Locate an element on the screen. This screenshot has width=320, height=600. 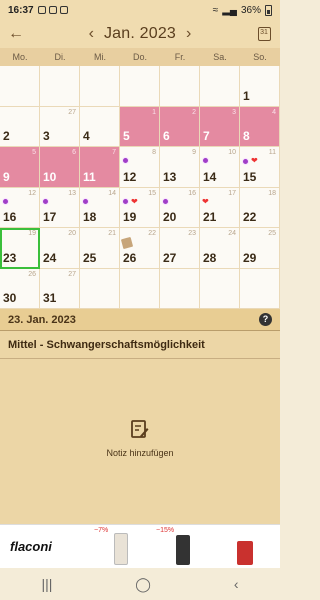
recents-icon: ||| is located at coordinates (46, 584).